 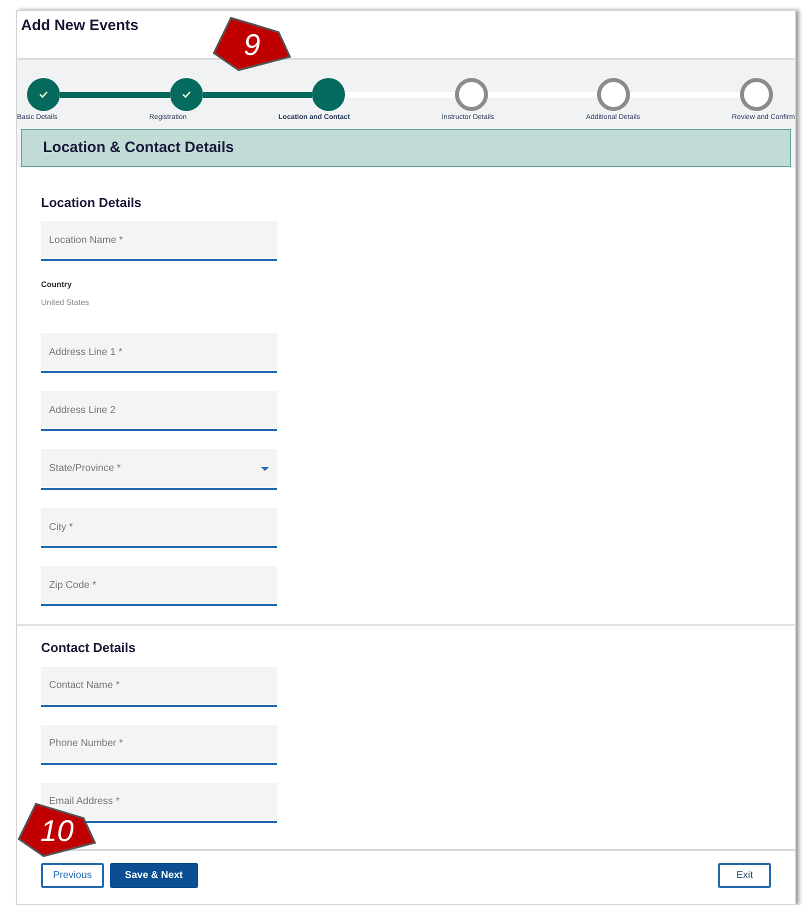 What do you see at coordinates (154, 875) in the screenshot?
I see `save-next-button: Save & Next` at bounding box center [154, 875].